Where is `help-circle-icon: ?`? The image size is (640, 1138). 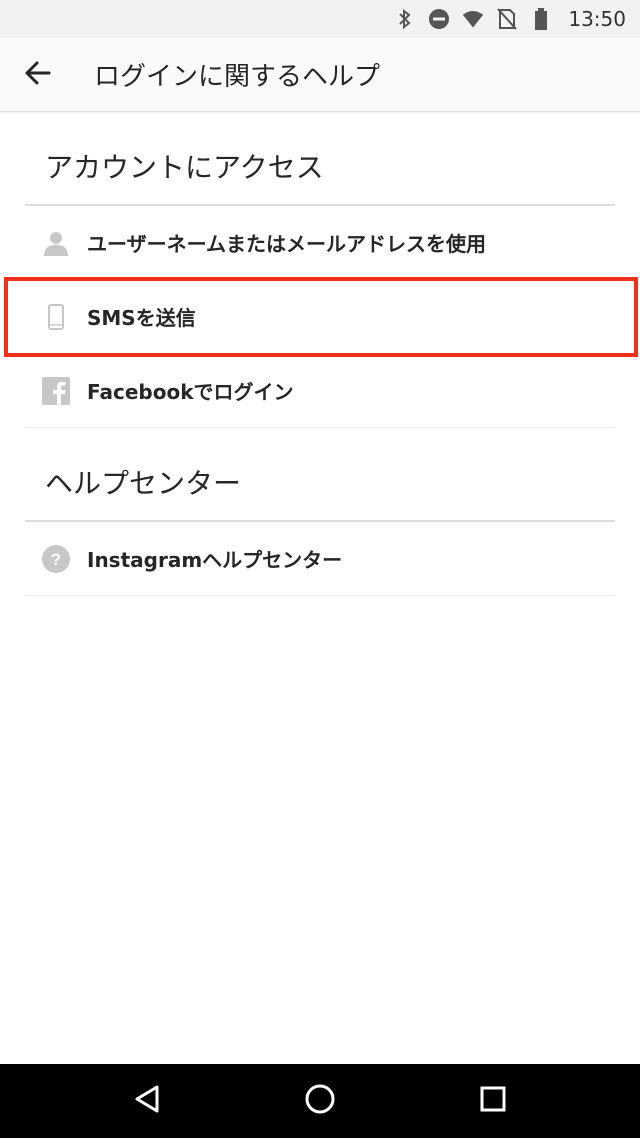
help-circle-icon: ? is located at coordinates (56, 559).